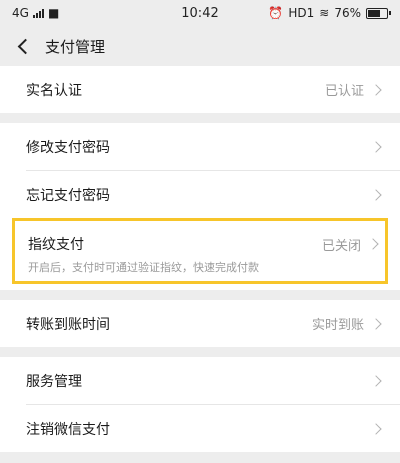  What do you see at coordinates (54, 381) in the screenshot?
I see `row-label: 服务管理` at bounding box center [54, 381].